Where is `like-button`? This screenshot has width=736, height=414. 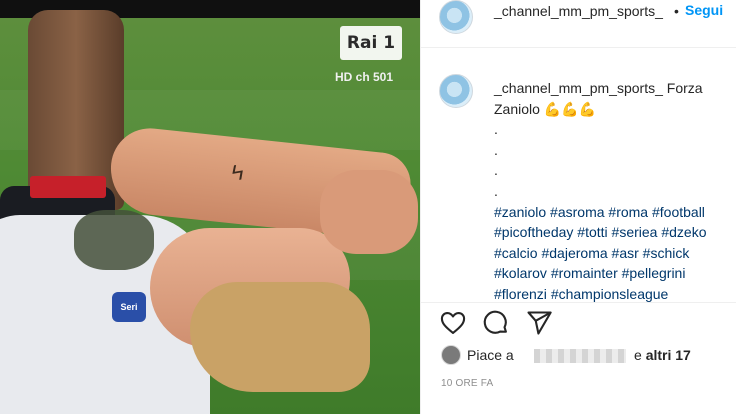
like-button is located at coordinates (453, 323).